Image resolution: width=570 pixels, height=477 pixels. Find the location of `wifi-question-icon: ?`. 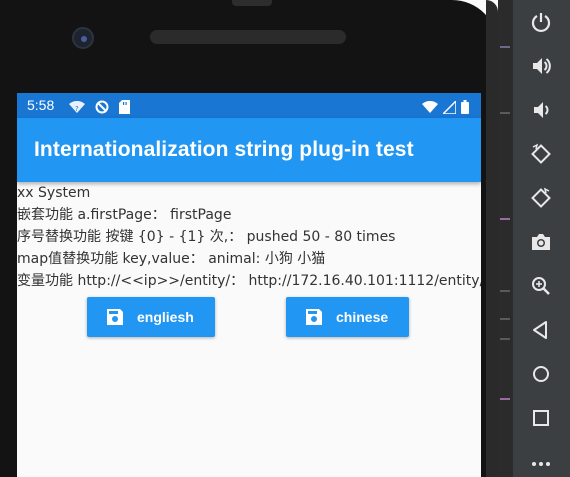

wifi-question-icon: ? is located at coordinates (77, 108).